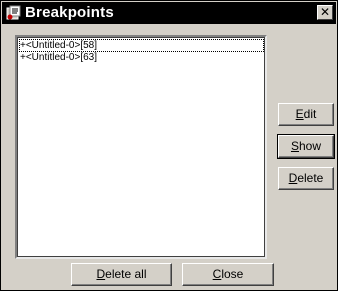 This screenshot has width=338, height=291. I want to click on delete-label-rest: elete, so click(310, 178).